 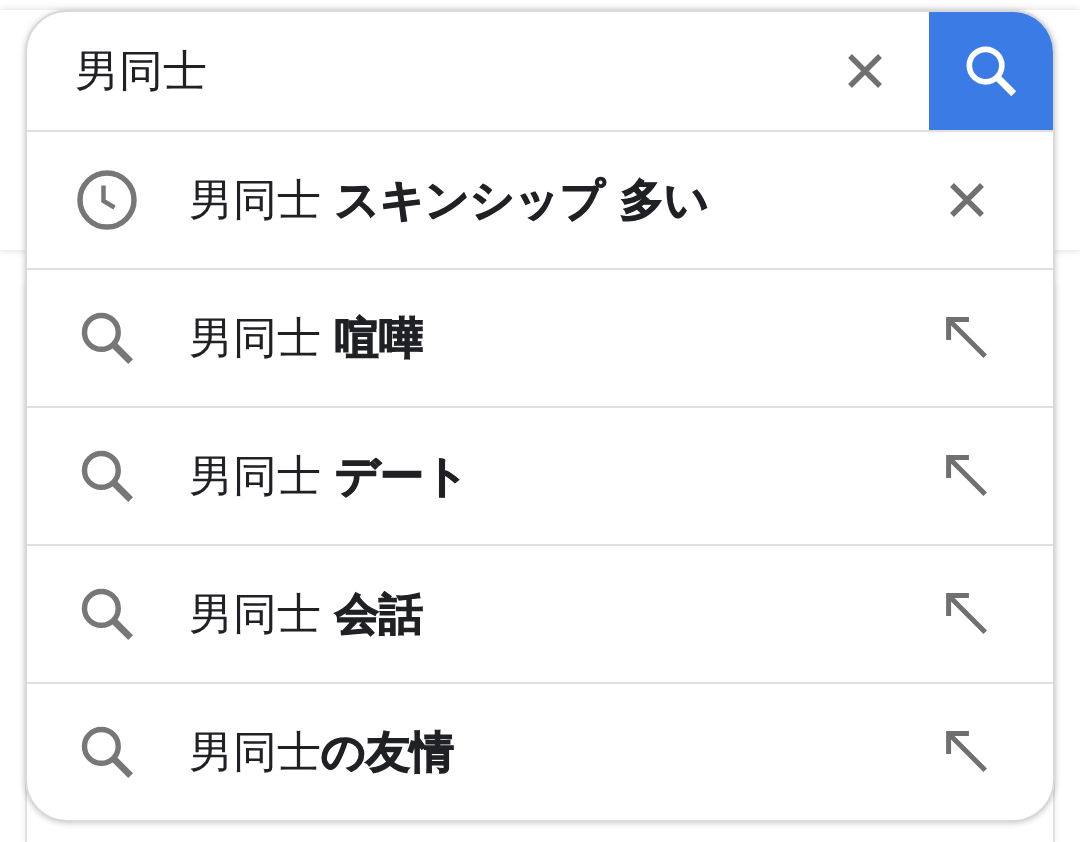 I want to click on search-button, so click(x=991, y=71).